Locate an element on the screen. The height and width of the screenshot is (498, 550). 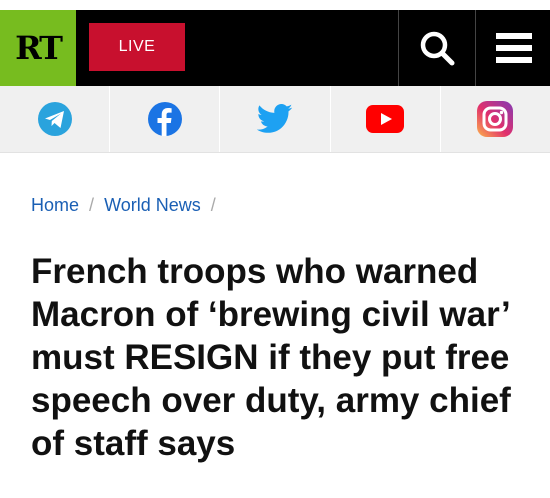
logo-text: RT is located at coordinates (39, 48).